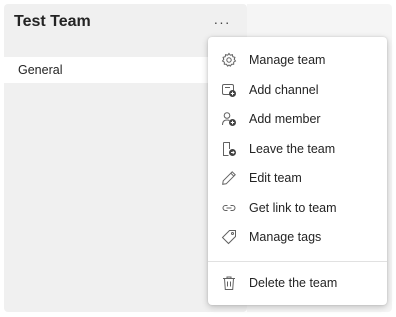 This screenshot has height=317, width=396. I want to click on menu-item-edit-team: Edit team, so click(297, 178).